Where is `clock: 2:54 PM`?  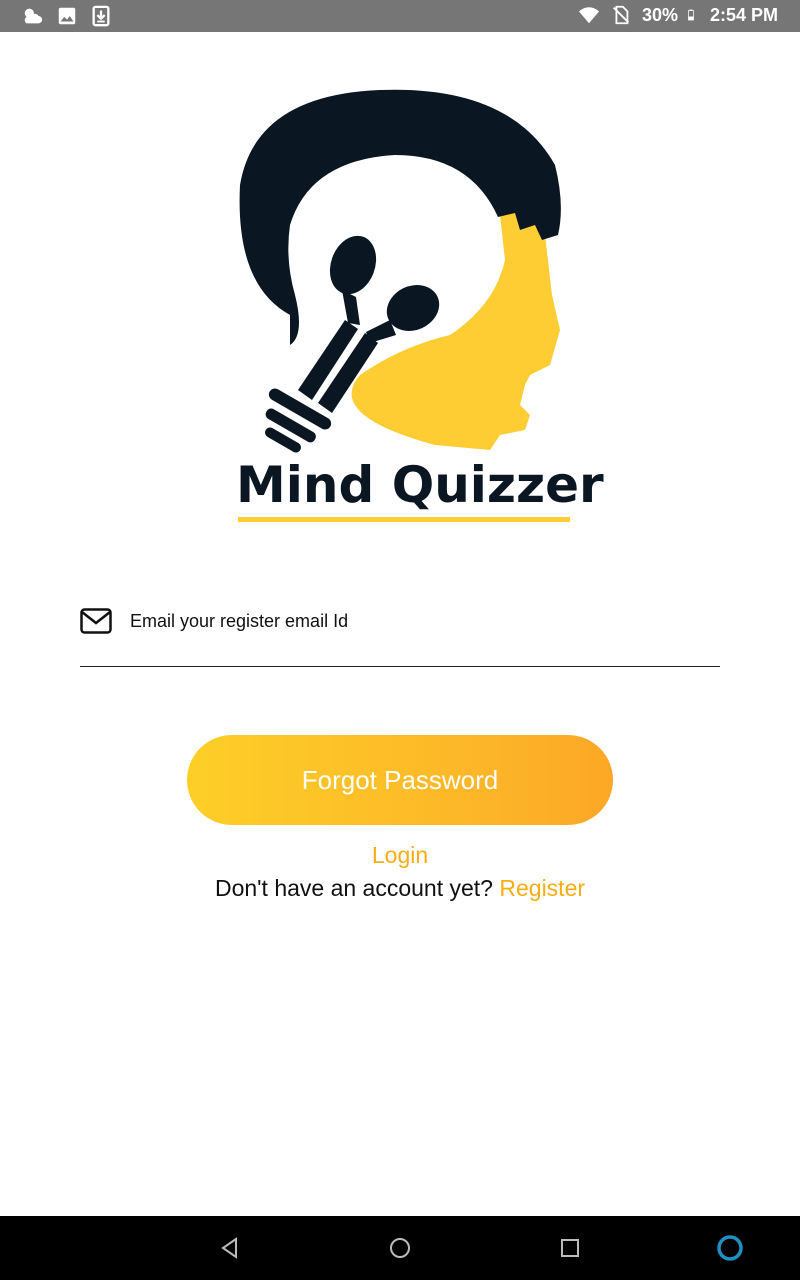
clock: 2:54 PM is located at coordinates (743, 14).